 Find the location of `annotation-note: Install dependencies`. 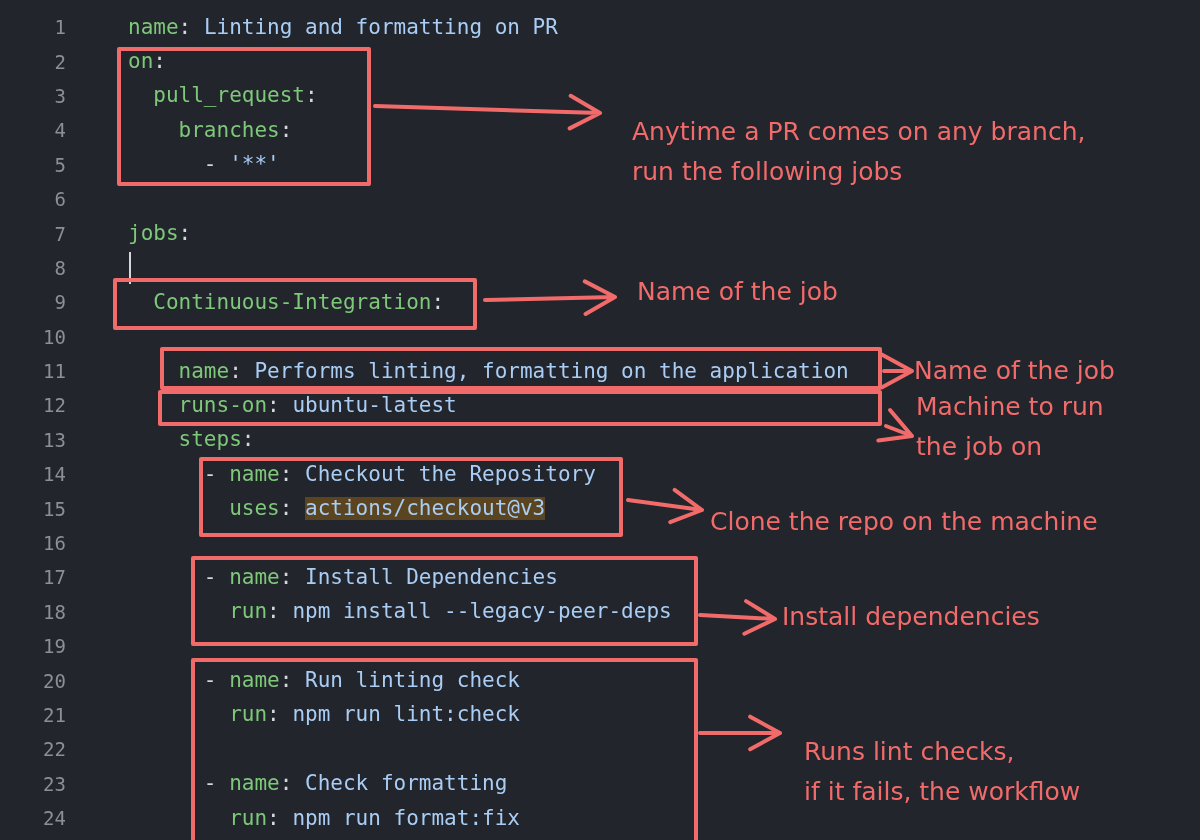

annotation-note: Install dependencies is located at coordinates (911, 617).